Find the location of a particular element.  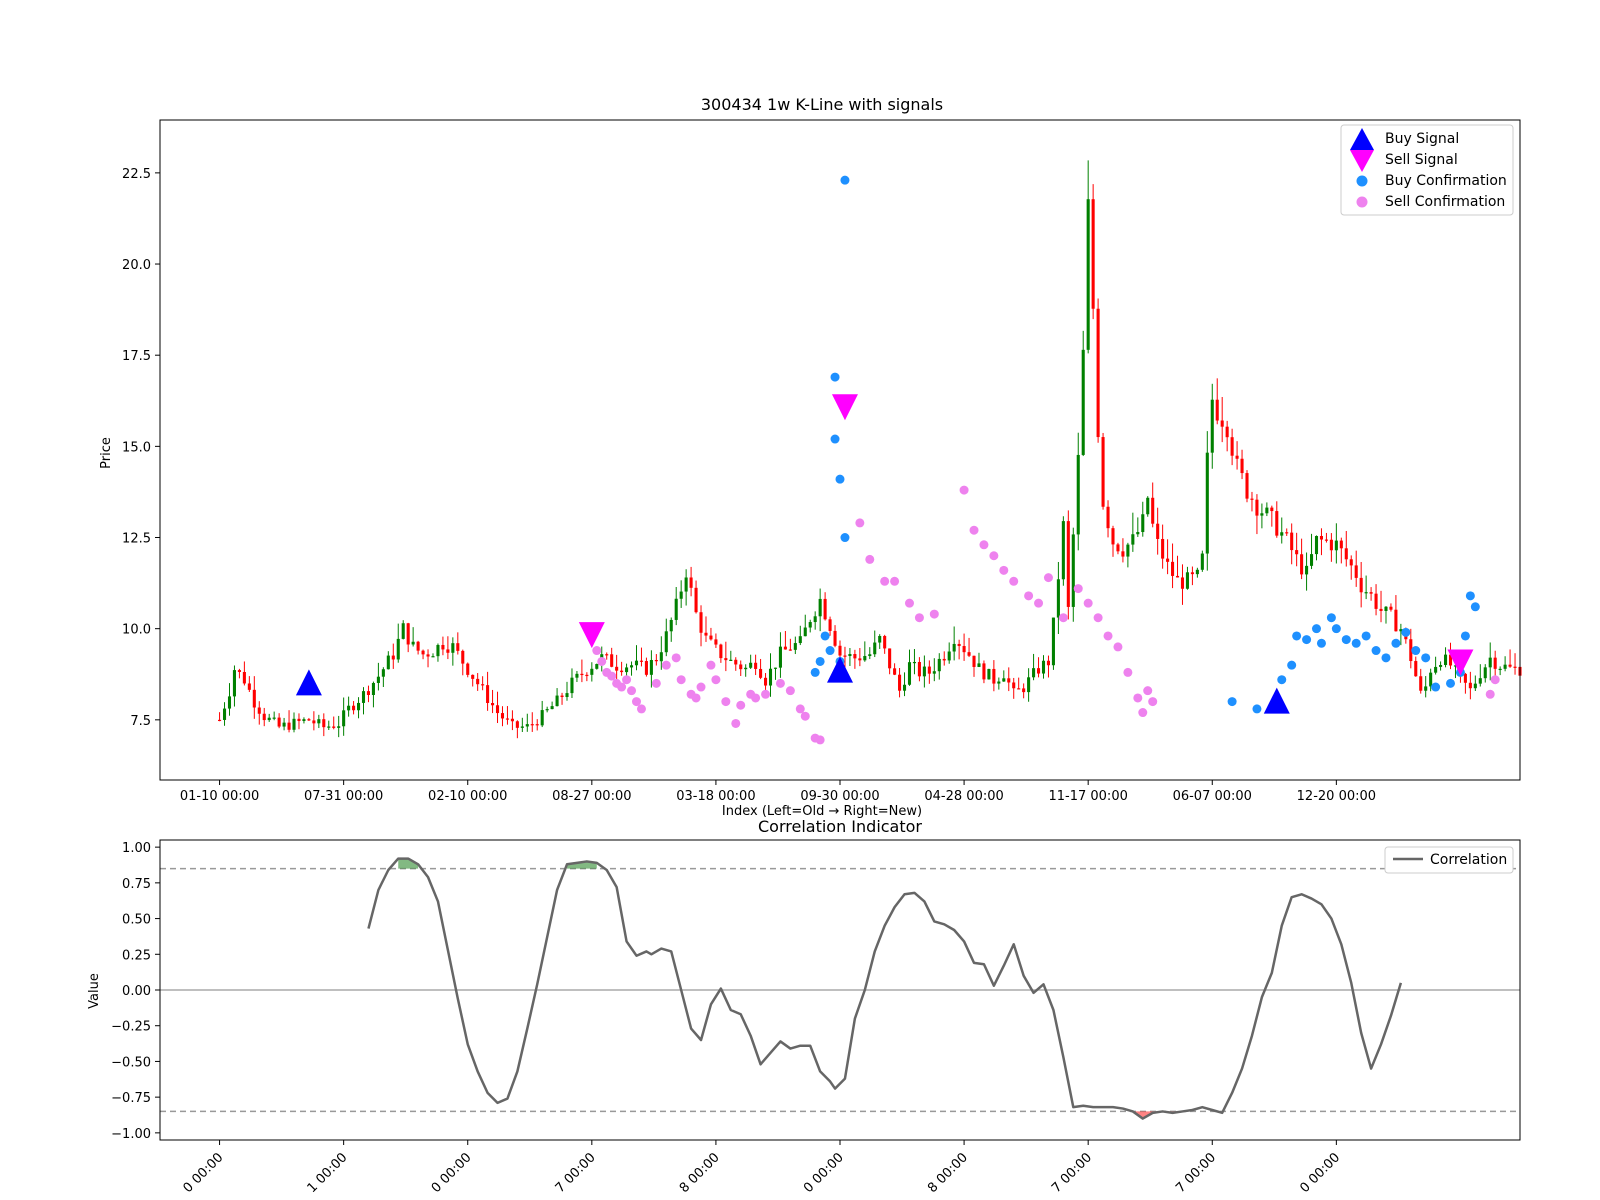

x-tick-label: 08-27 00:00 is located at coordinates (591, 796).